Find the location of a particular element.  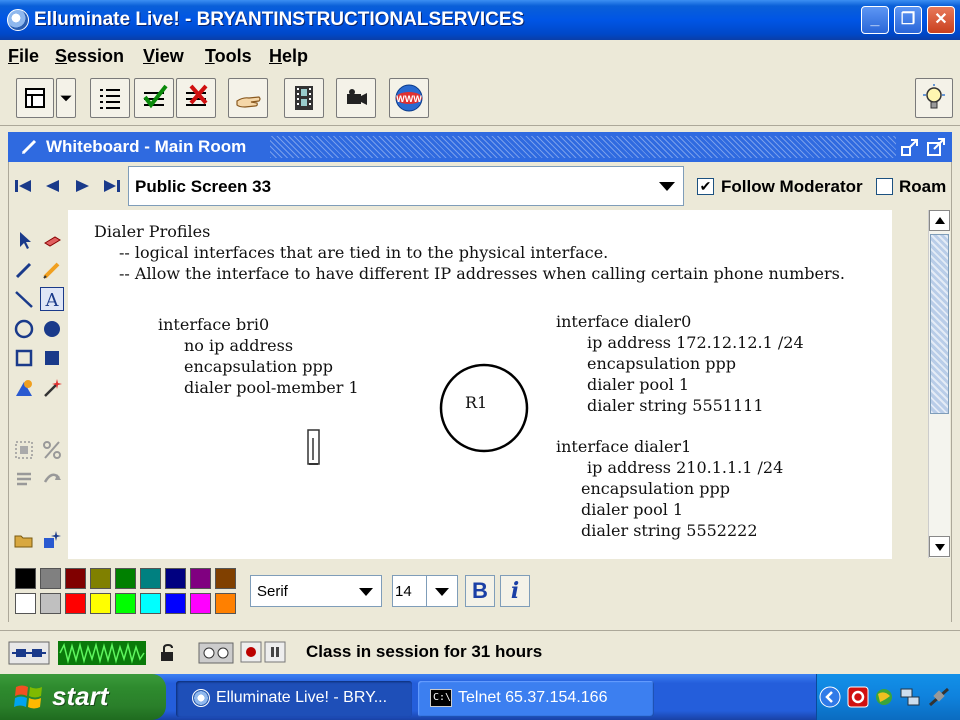

send-back-tool is located at coordinates (24, 479).